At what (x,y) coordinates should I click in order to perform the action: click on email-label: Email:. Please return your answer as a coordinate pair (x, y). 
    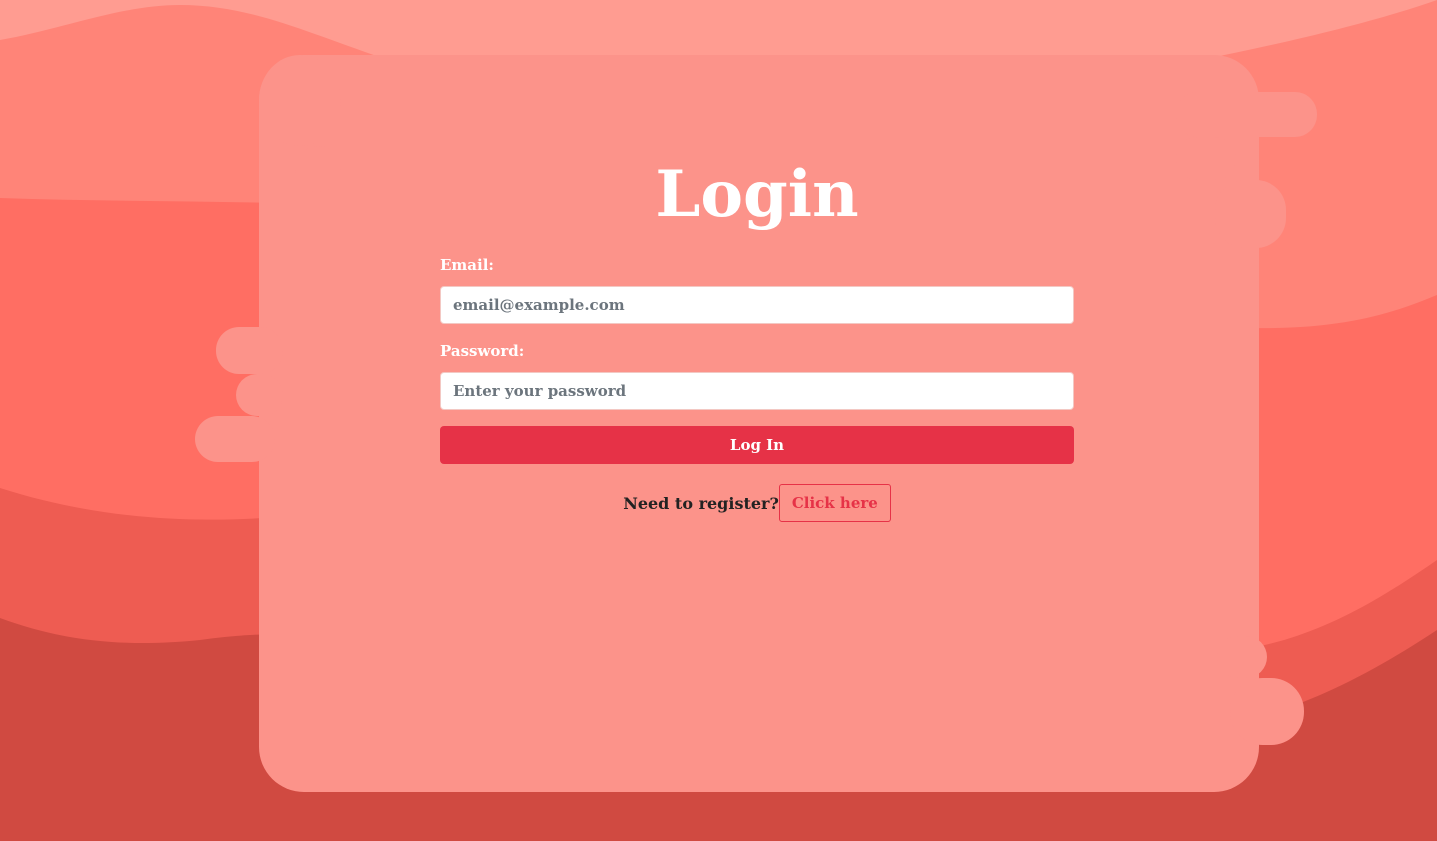
    Looking at the image, I should click on (467, 265).